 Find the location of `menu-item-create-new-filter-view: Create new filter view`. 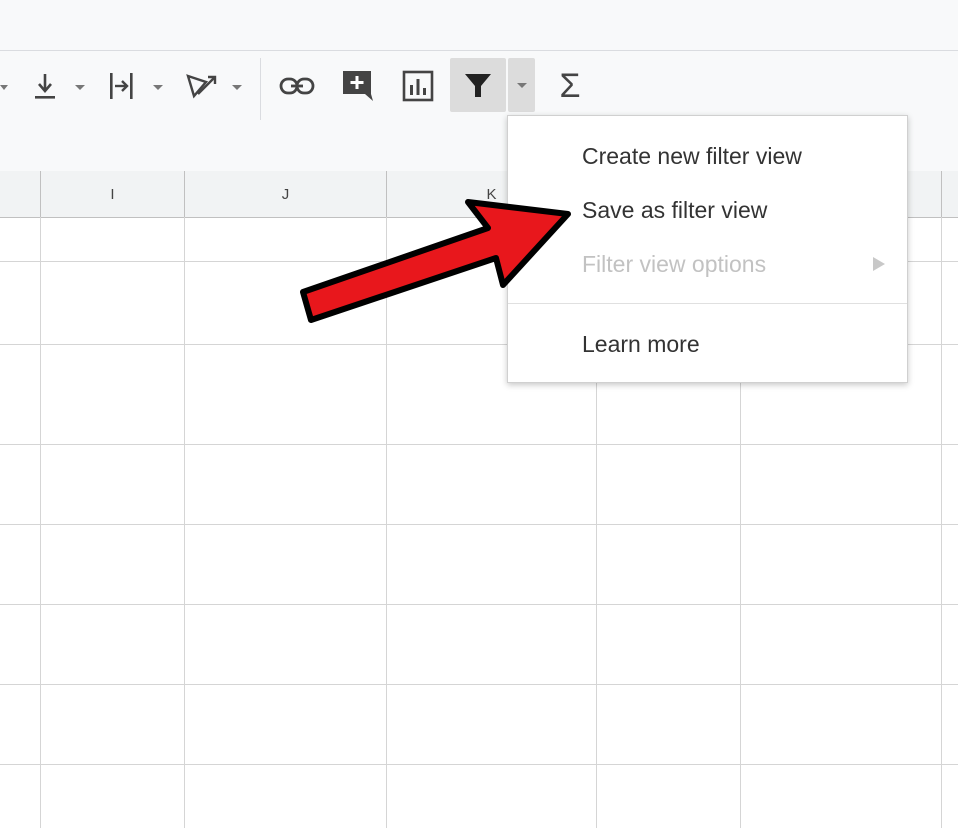

menu-item-create-new-filter-view: Create new filter view is located at coordinates (707, 156).